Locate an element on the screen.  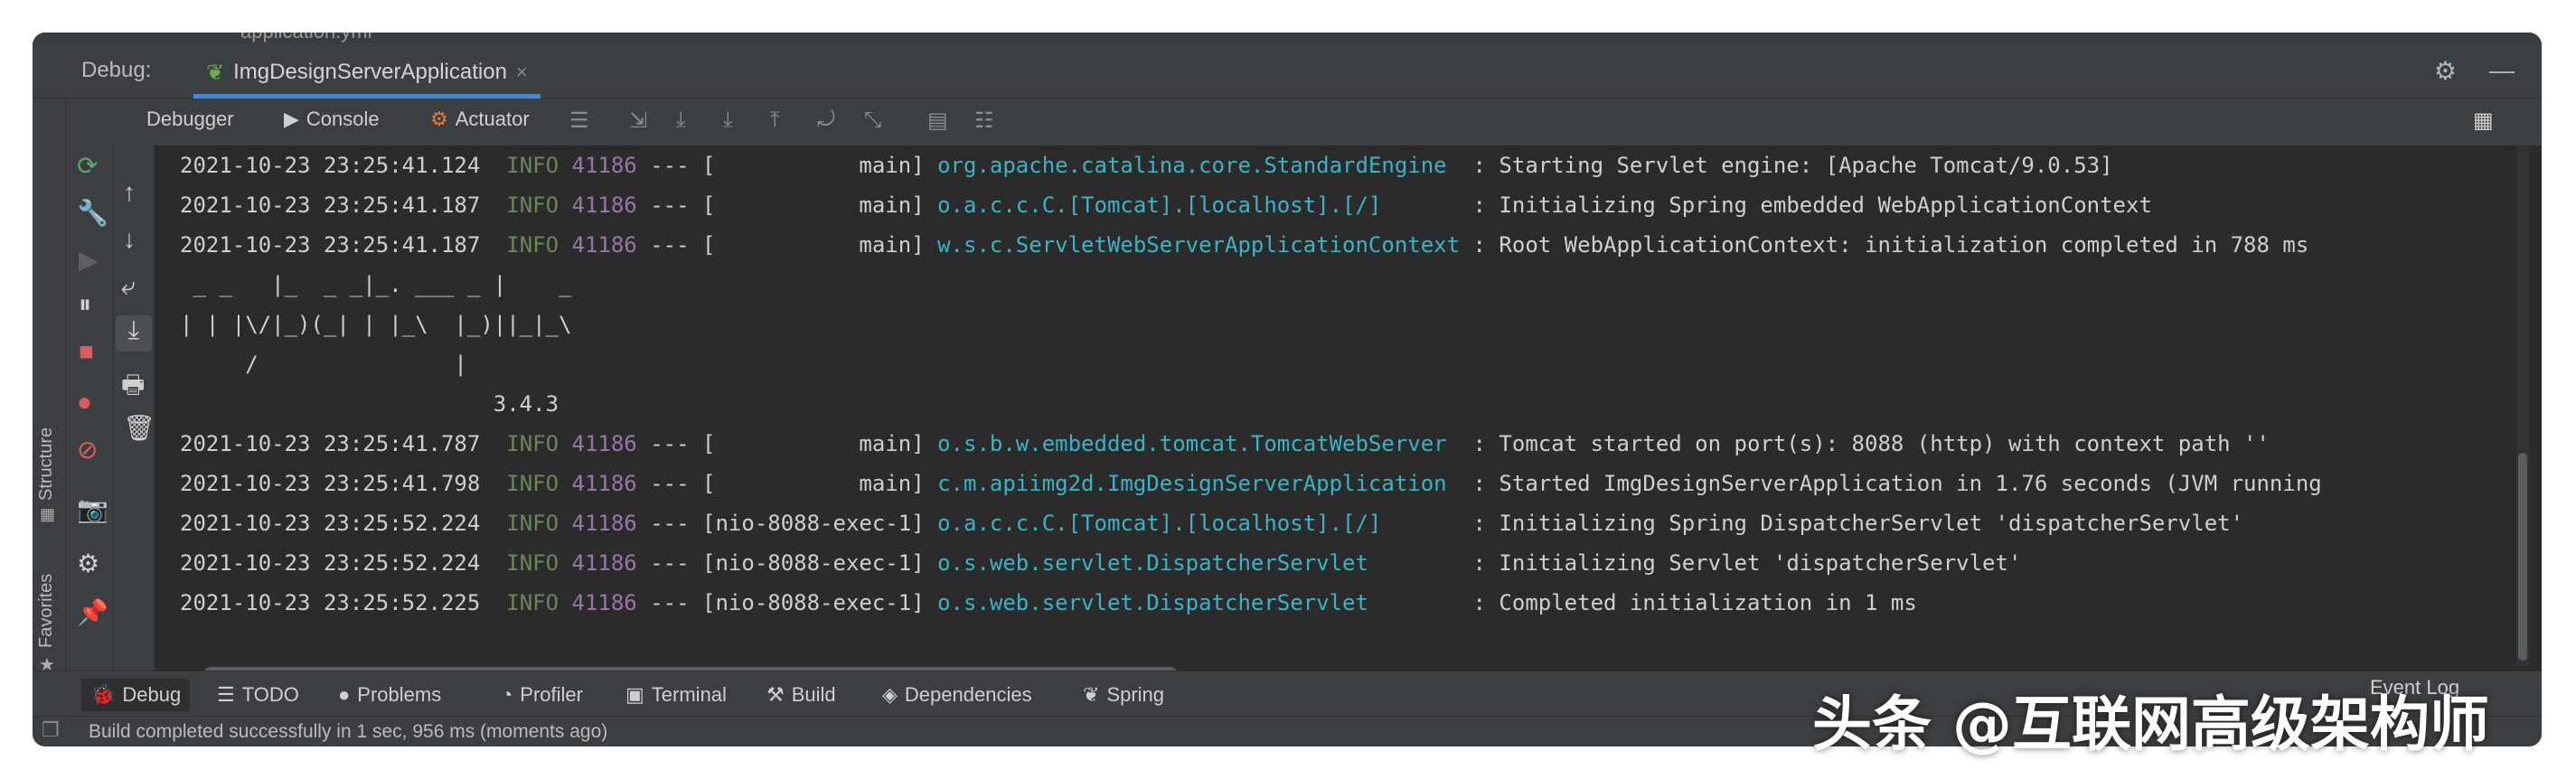
run-config-tab: ❦ ImgDesignServerApplication × is located at coordinates (367, 75).